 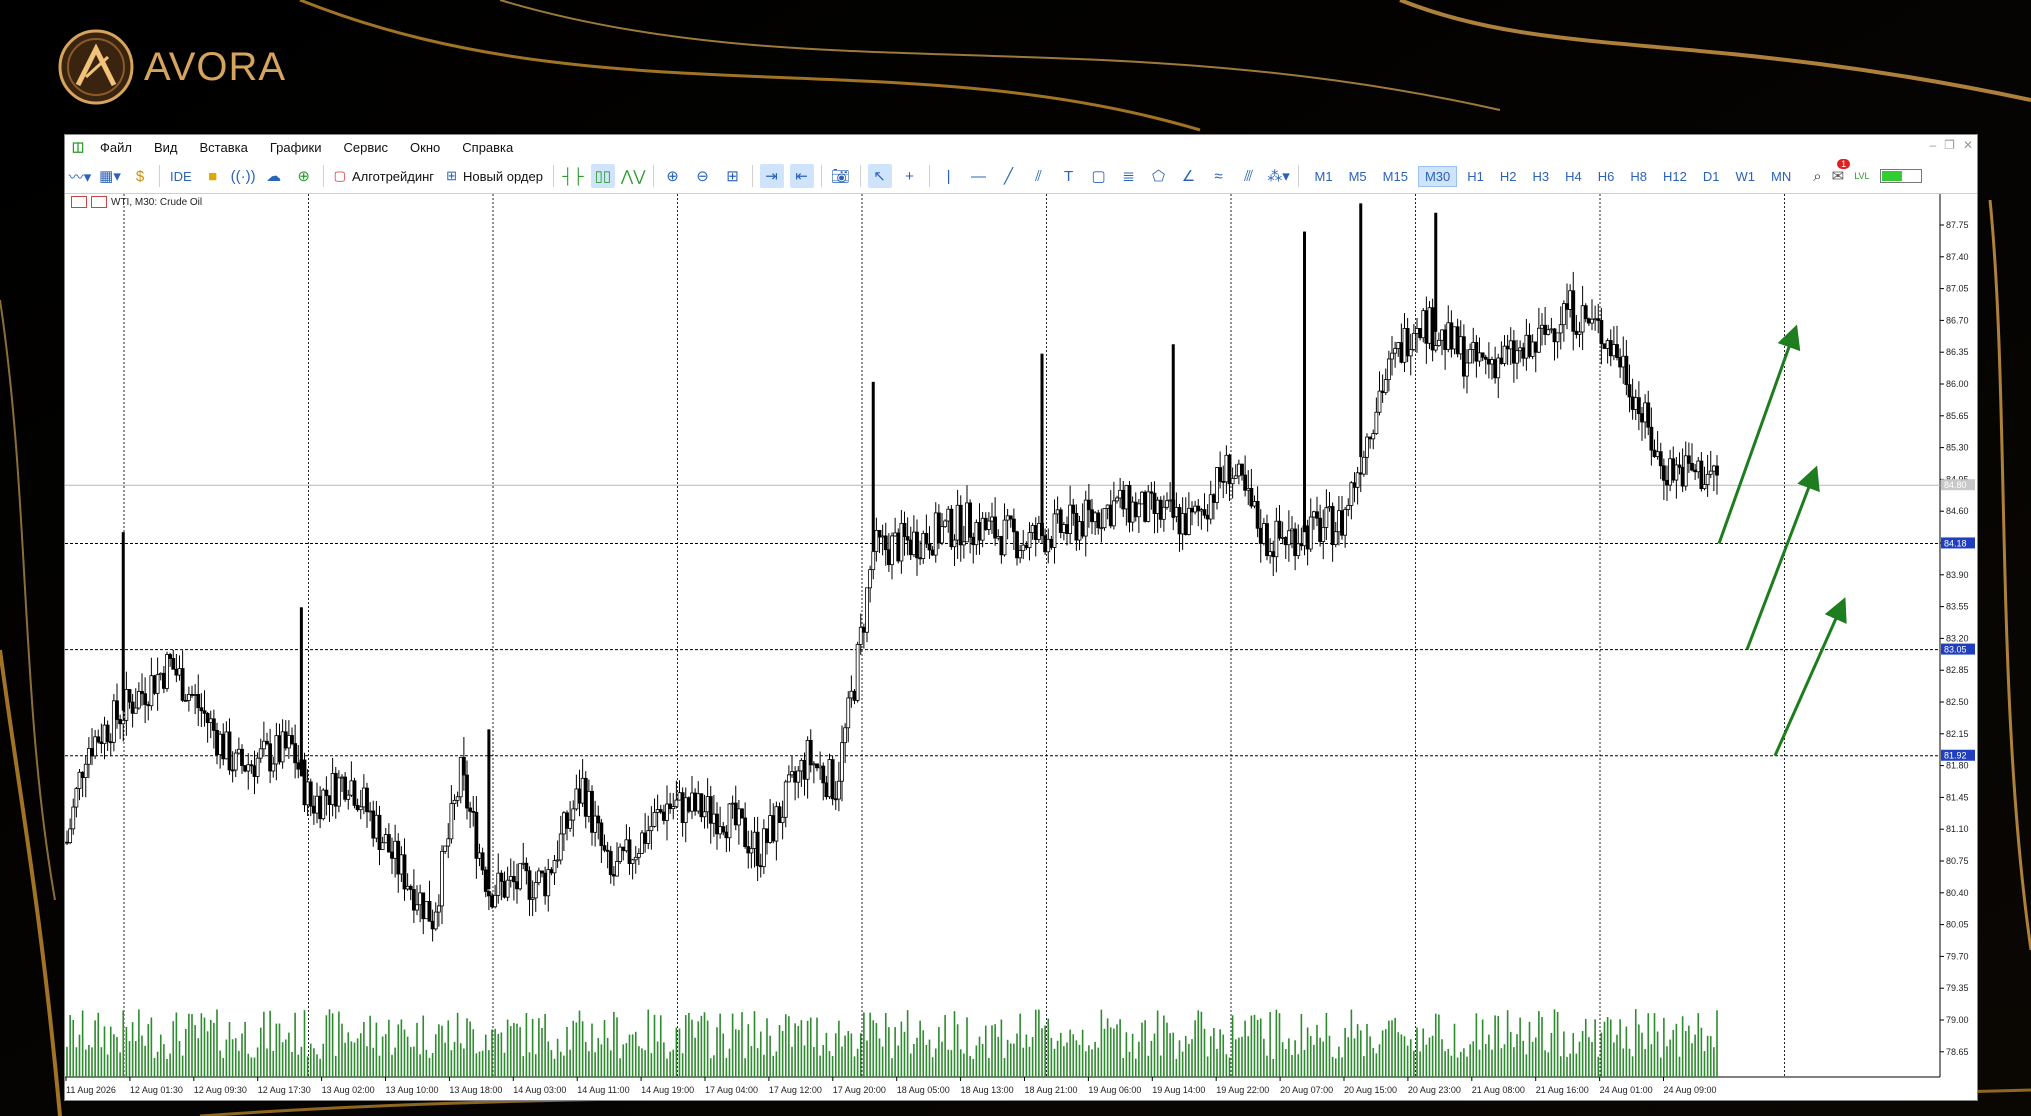 What do you see at coordinates (1844, 164) in the screenshot?
I see `notification-badge: 1` at bounding box center [1844, 164].